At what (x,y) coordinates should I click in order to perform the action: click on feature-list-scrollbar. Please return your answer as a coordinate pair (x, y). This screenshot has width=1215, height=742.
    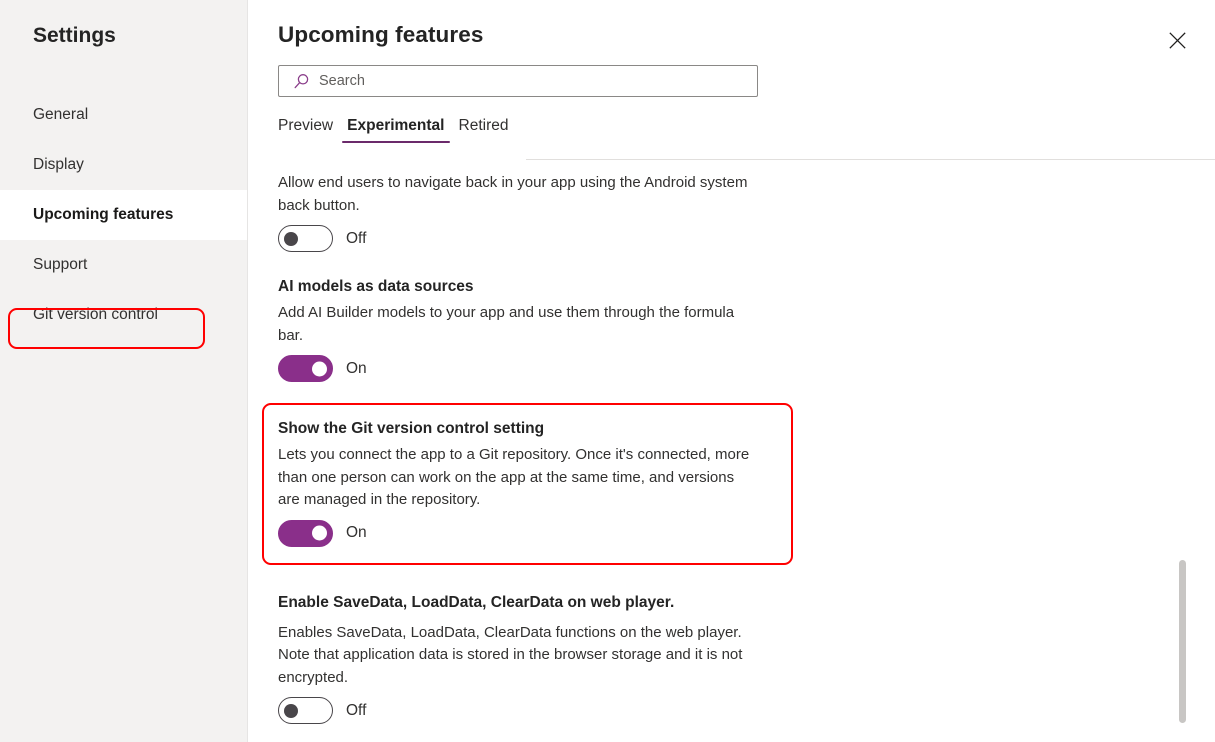
    Looking at the image, I should click on (1183, 371).